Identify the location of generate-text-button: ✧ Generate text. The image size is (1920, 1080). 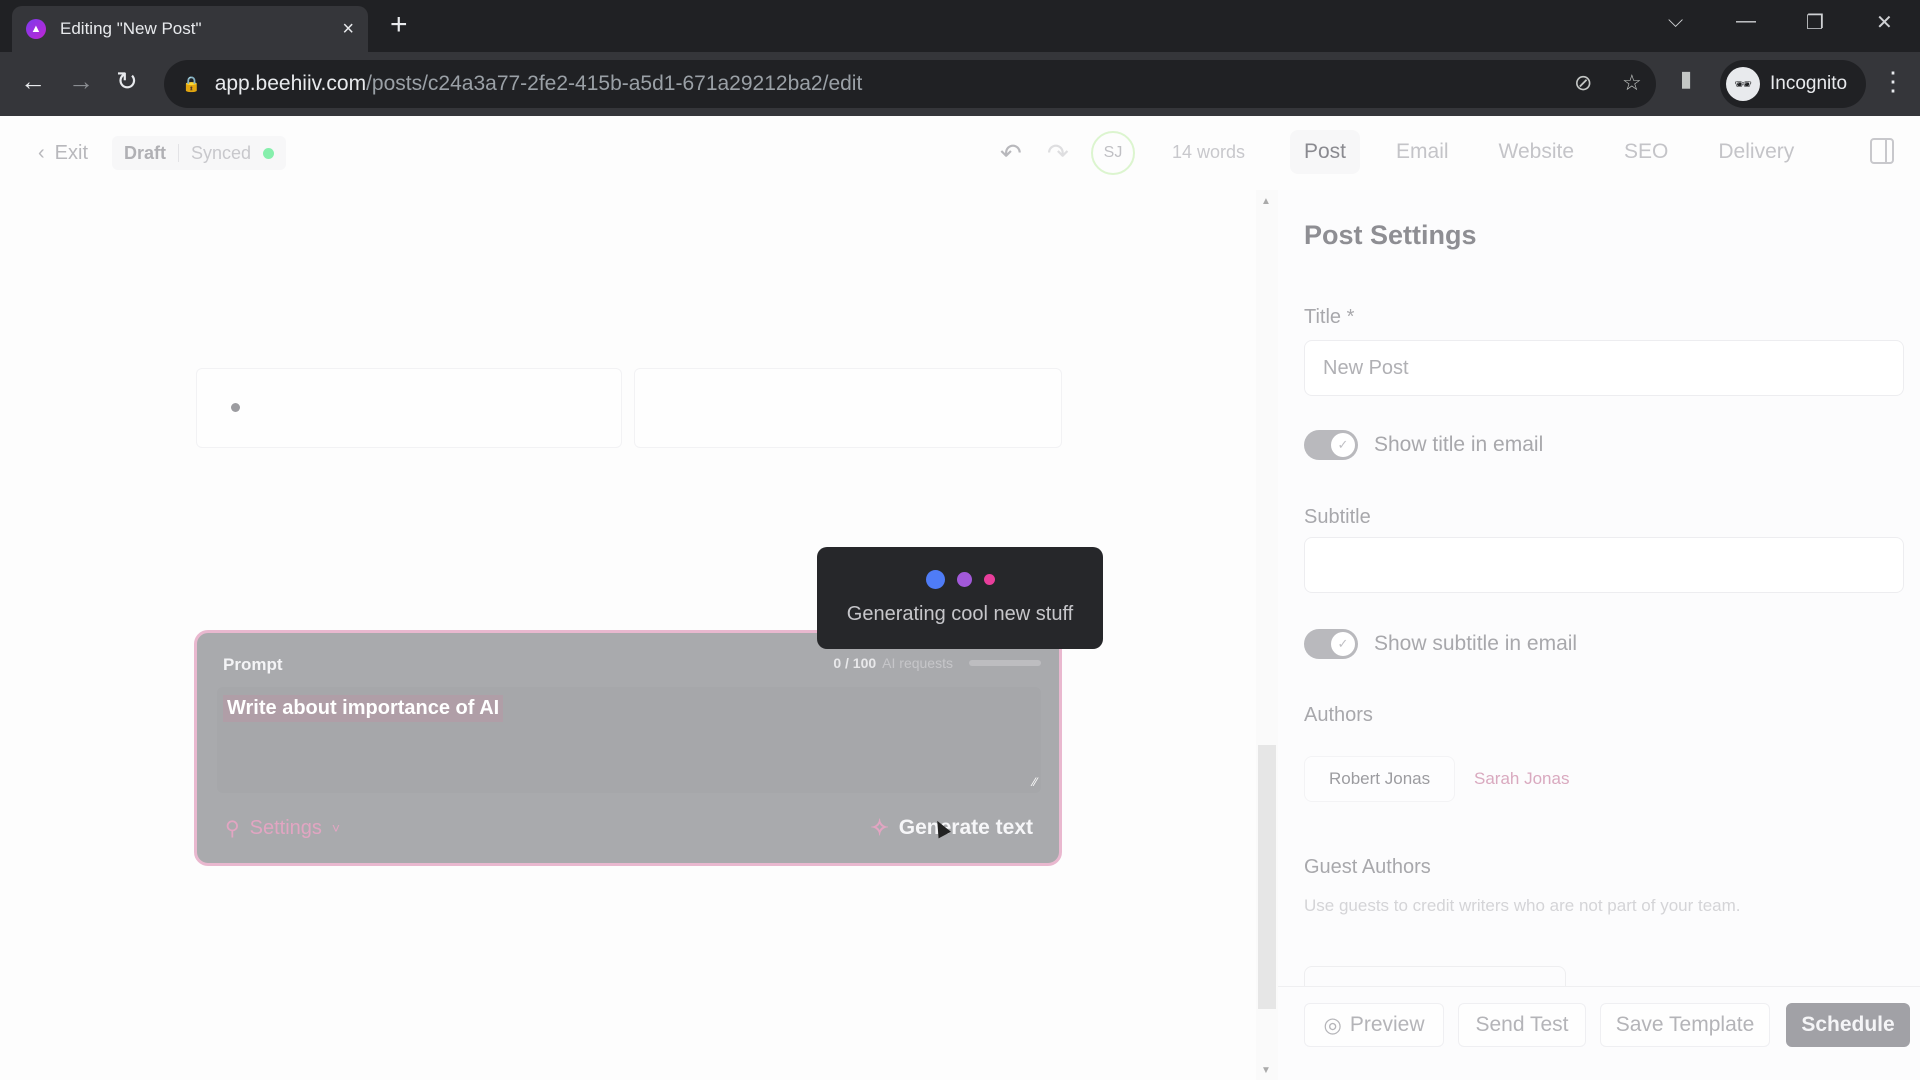
(951, 828).